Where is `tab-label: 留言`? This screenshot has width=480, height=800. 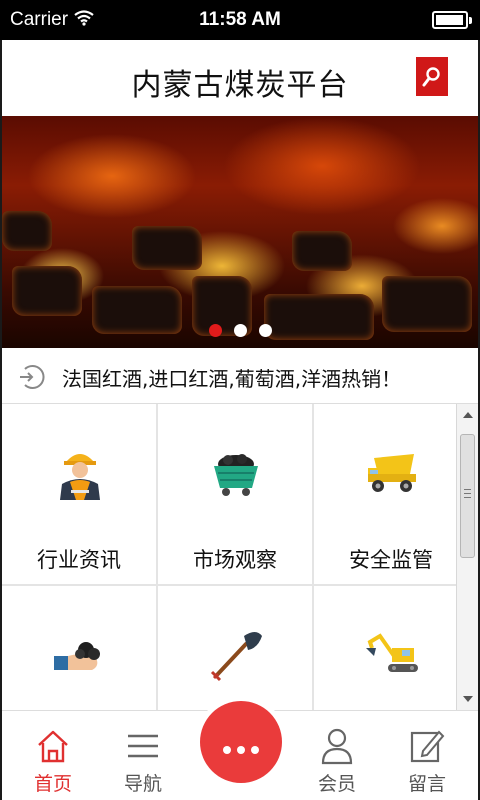
tab-label: 留言 is located at coordinates (426, 784).